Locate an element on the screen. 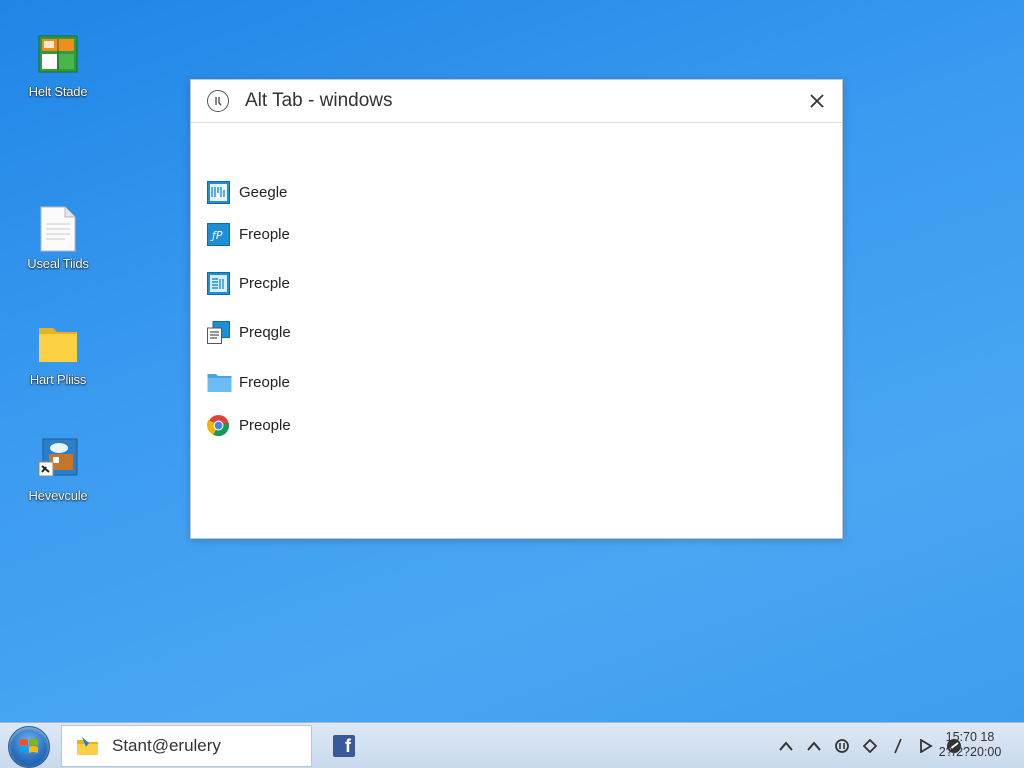 This screenshot has height=768, width=1024. app-blue-script-icon: ƒP is located at coordinates (218, 234).